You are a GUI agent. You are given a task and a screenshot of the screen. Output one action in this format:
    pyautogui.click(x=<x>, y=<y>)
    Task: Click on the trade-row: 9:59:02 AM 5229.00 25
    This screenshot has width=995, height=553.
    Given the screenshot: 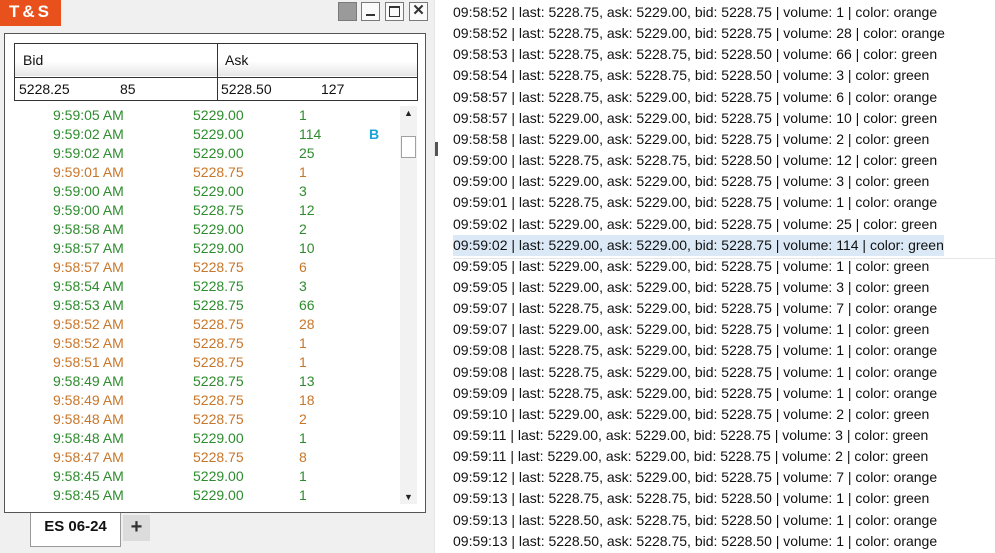 What is the action you would take?
    pyautogui.click(x=202, y=153)
    